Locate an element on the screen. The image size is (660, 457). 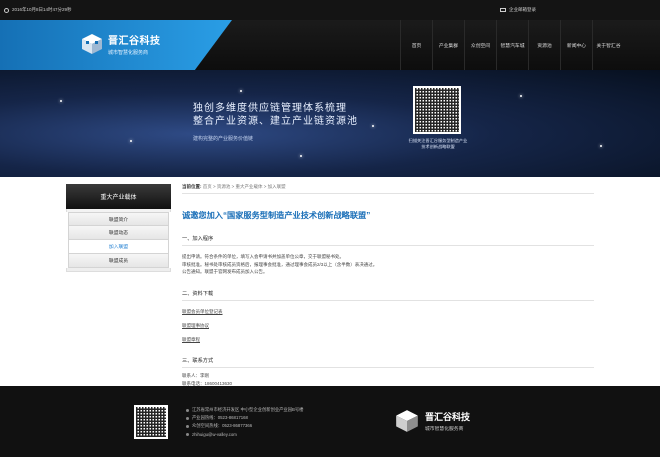
footer-address: 江苏省常州市经济开发区 中小型企业创新创业产业园B号楼 is located at coordinates (248, 409).